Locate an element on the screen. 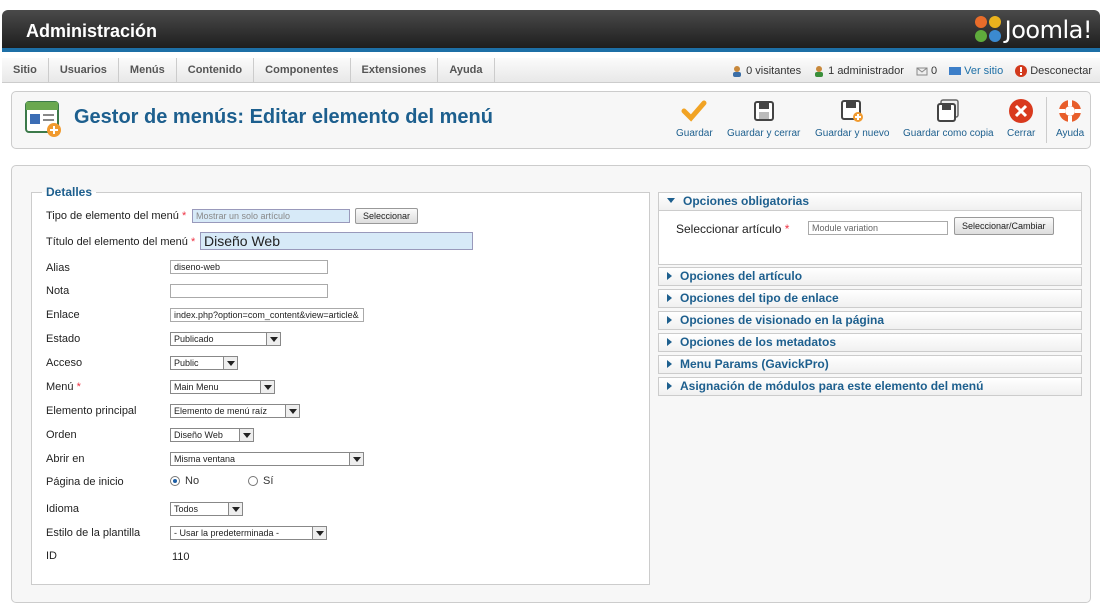 The height and width of the screenshot is (611, 1100). article-input: Module variation is located at coordinates (878, 228).